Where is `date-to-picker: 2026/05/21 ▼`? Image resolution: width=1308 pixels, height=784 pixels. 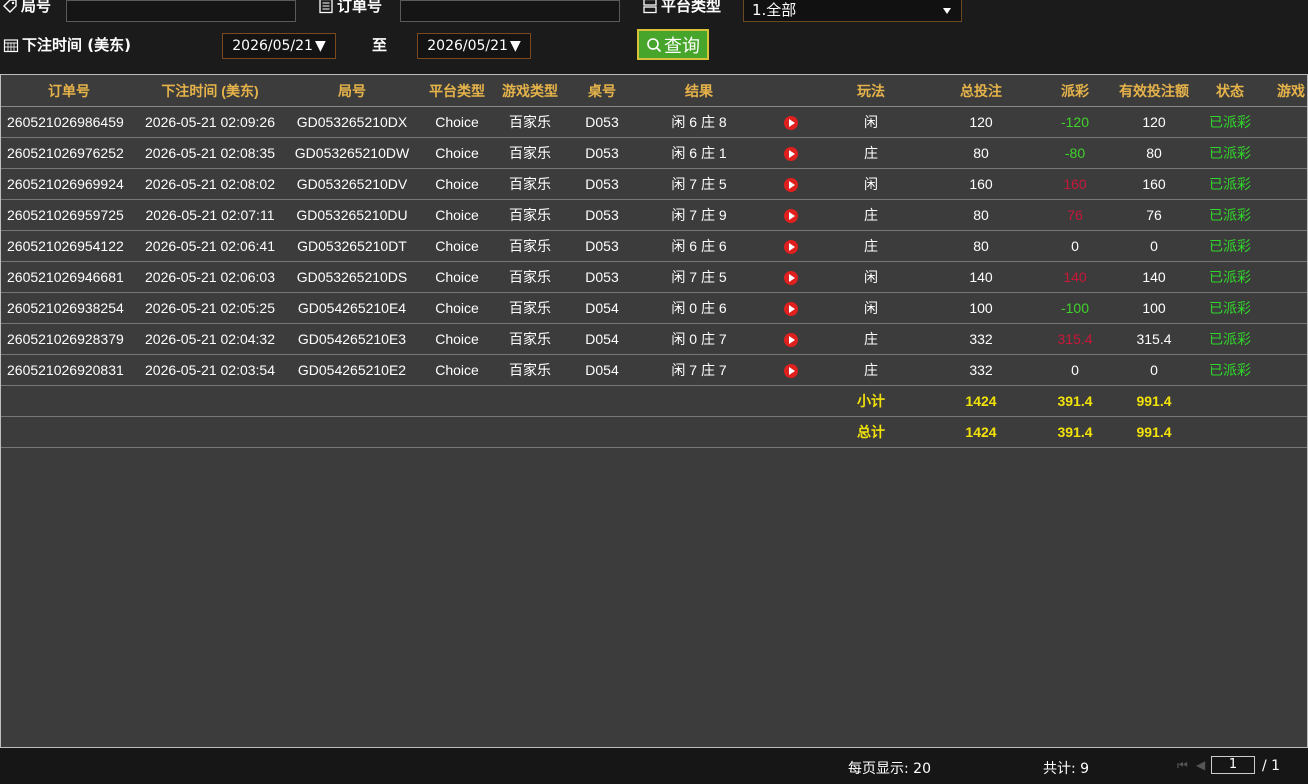
date-to-picker: 2026/05/21 ▼ is located at coordinates (474, 46).